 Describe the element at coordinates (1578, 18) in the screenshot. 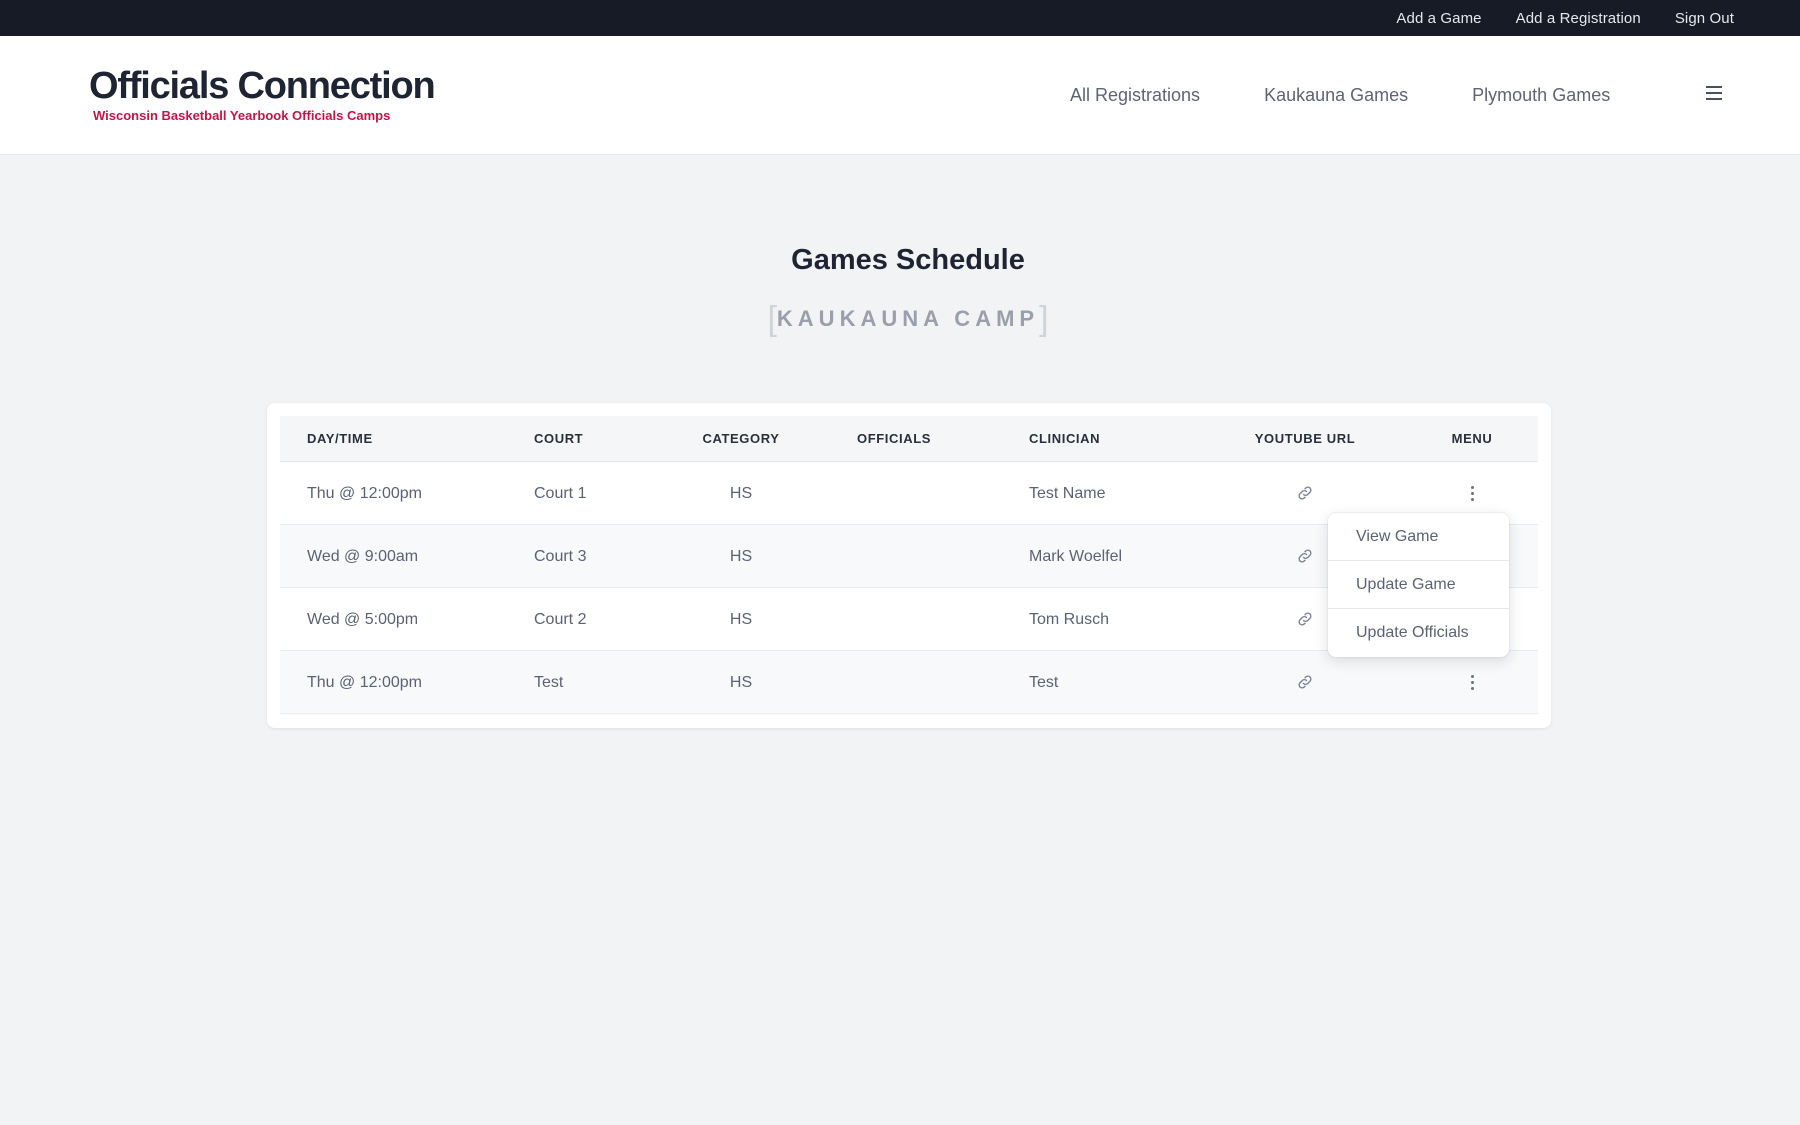

I see `add-registration-link: Add a Registration` at that location.